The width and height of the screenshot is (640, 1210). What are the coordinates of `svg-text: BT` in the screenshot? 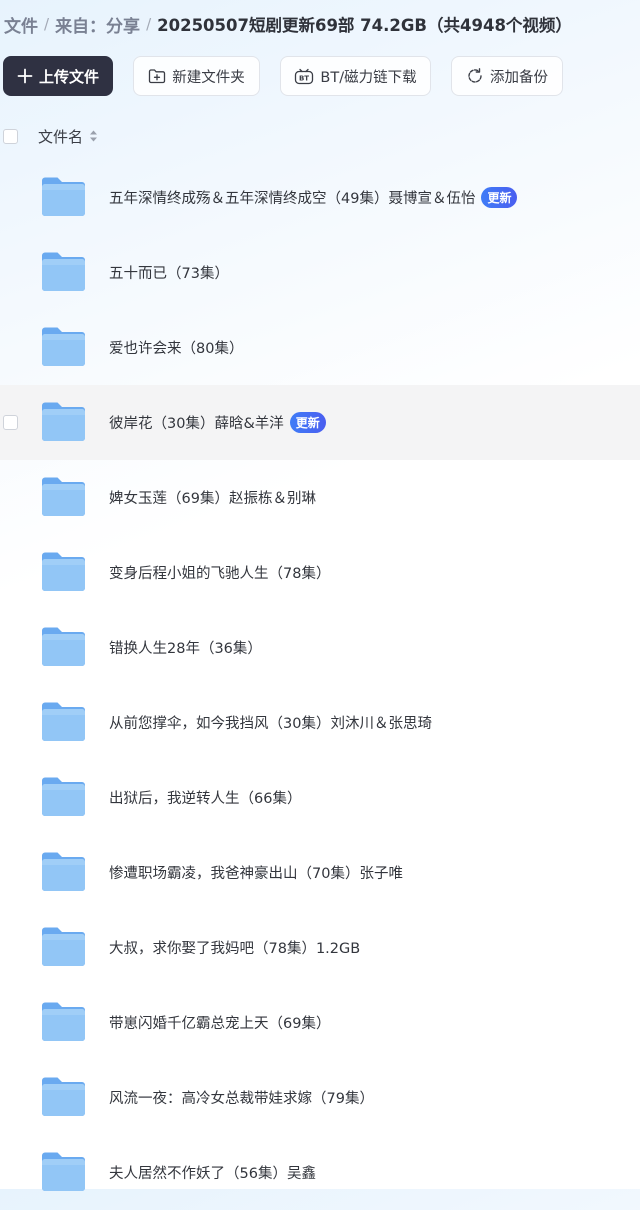 It's located at (304, 79).